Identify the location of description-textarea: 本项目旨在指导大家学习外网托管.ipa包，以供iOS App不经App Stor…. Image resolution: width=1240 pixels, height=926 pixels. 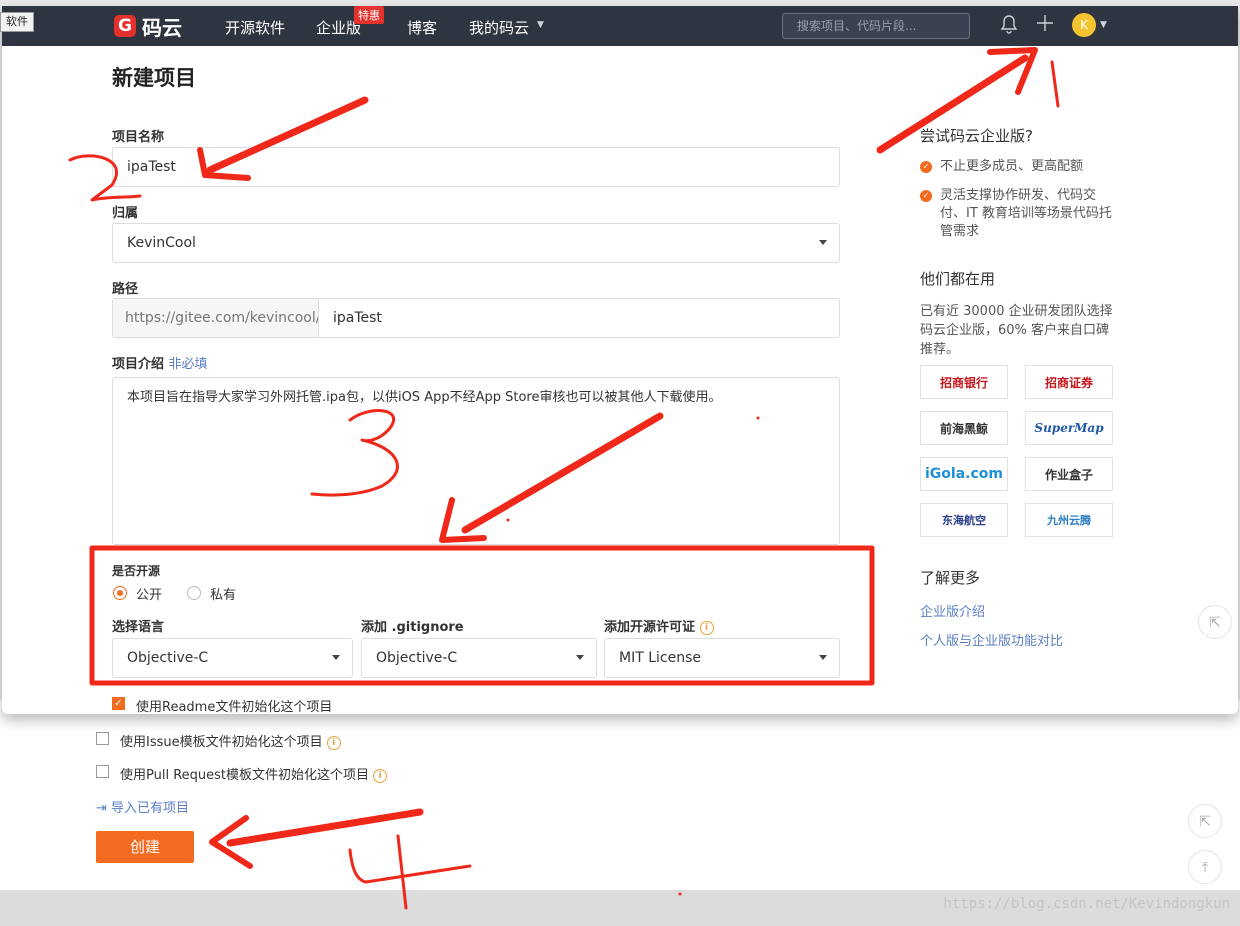
(476, 461).